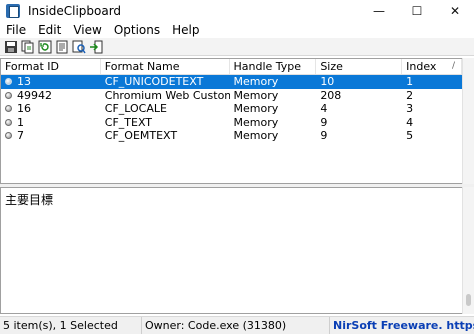 Image resolution: width=474 pixels, height=334 pixels. I want to click on window-controls: — ☐ ✕, so click(417, 11).